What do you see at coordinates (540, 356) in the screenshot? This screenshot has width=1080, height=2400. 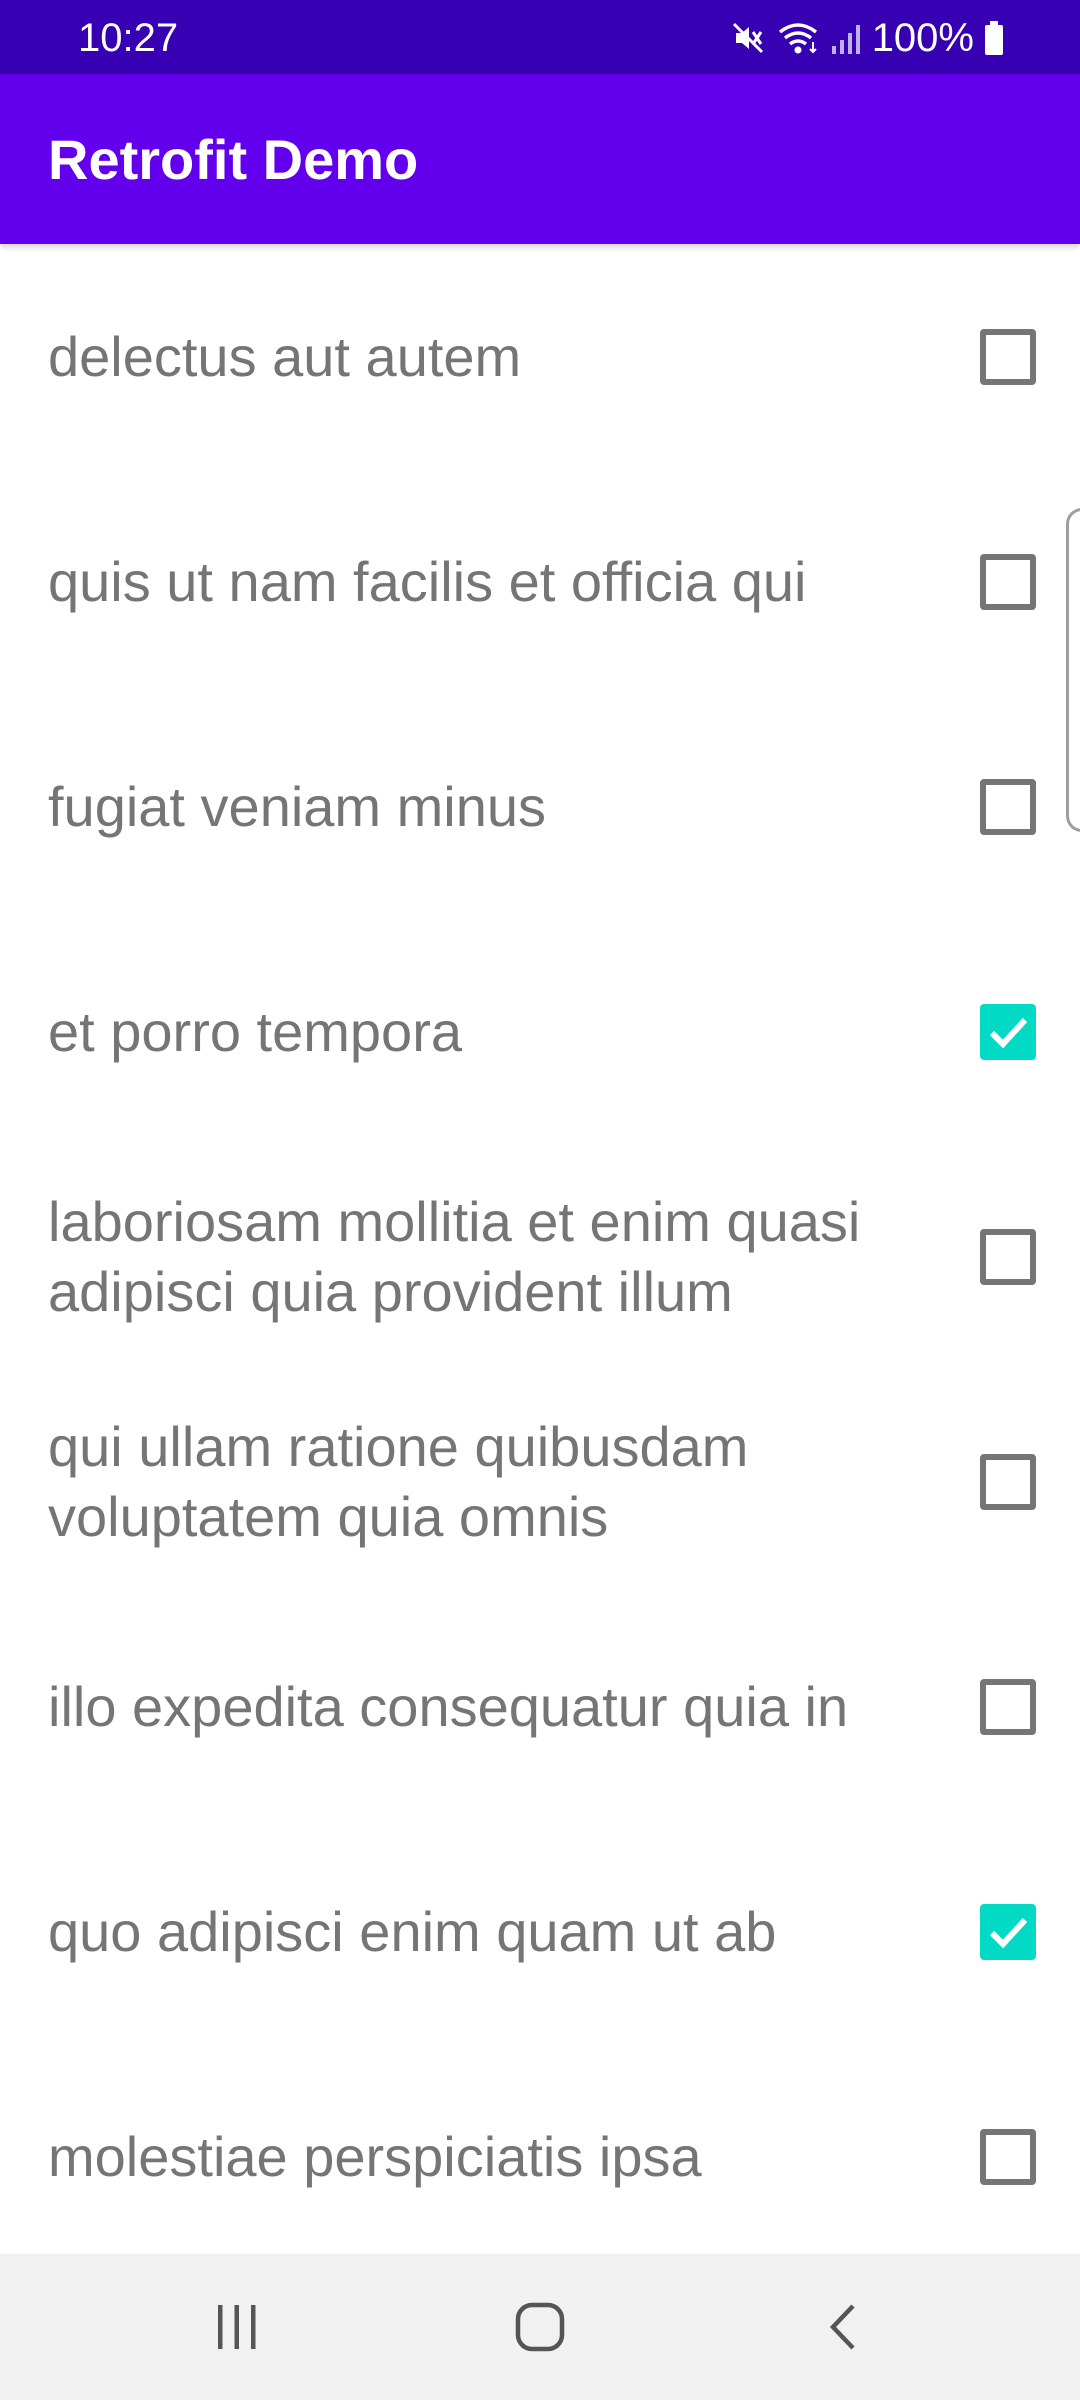 I see `list-item: delectus aut autem` at bounding box center [540, 356].